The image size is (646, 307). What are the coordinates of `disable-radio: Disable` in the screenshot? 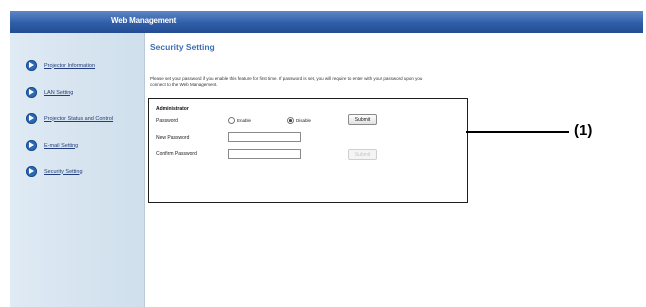 It's located at (299, 120).